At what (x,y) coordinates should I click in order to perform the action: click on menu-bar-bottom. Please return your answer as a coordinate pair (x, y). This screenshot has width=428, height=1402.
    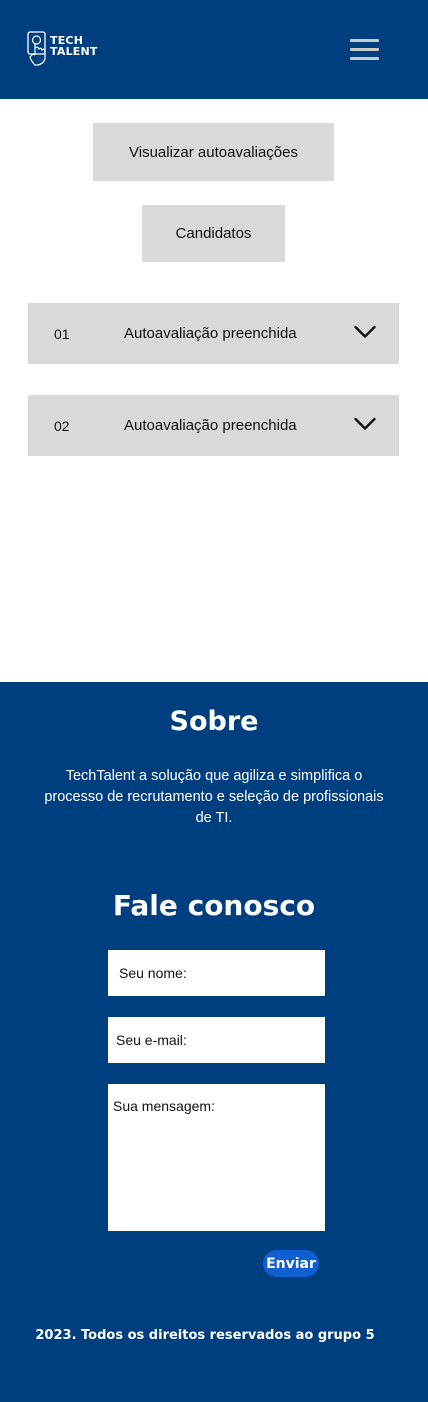
    Looking at the image, I should click on (364, 58).